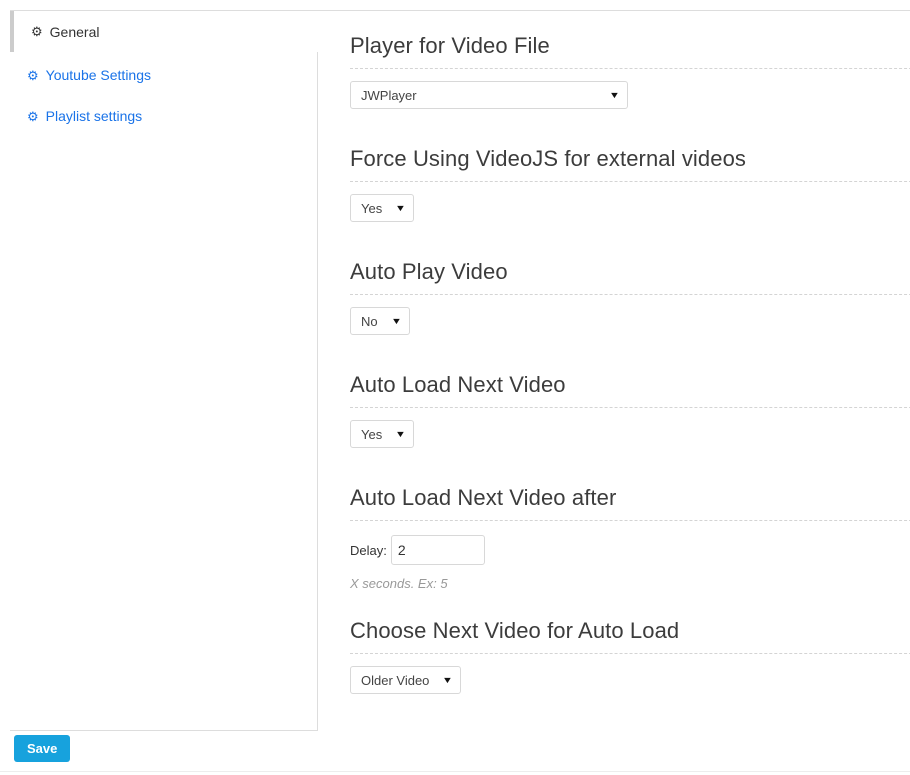 This screenshot has width=910, height=775. Describe the element at coordinates (630, 550) in the screenshot. I see `delay-field-row: Delay:` at that location.